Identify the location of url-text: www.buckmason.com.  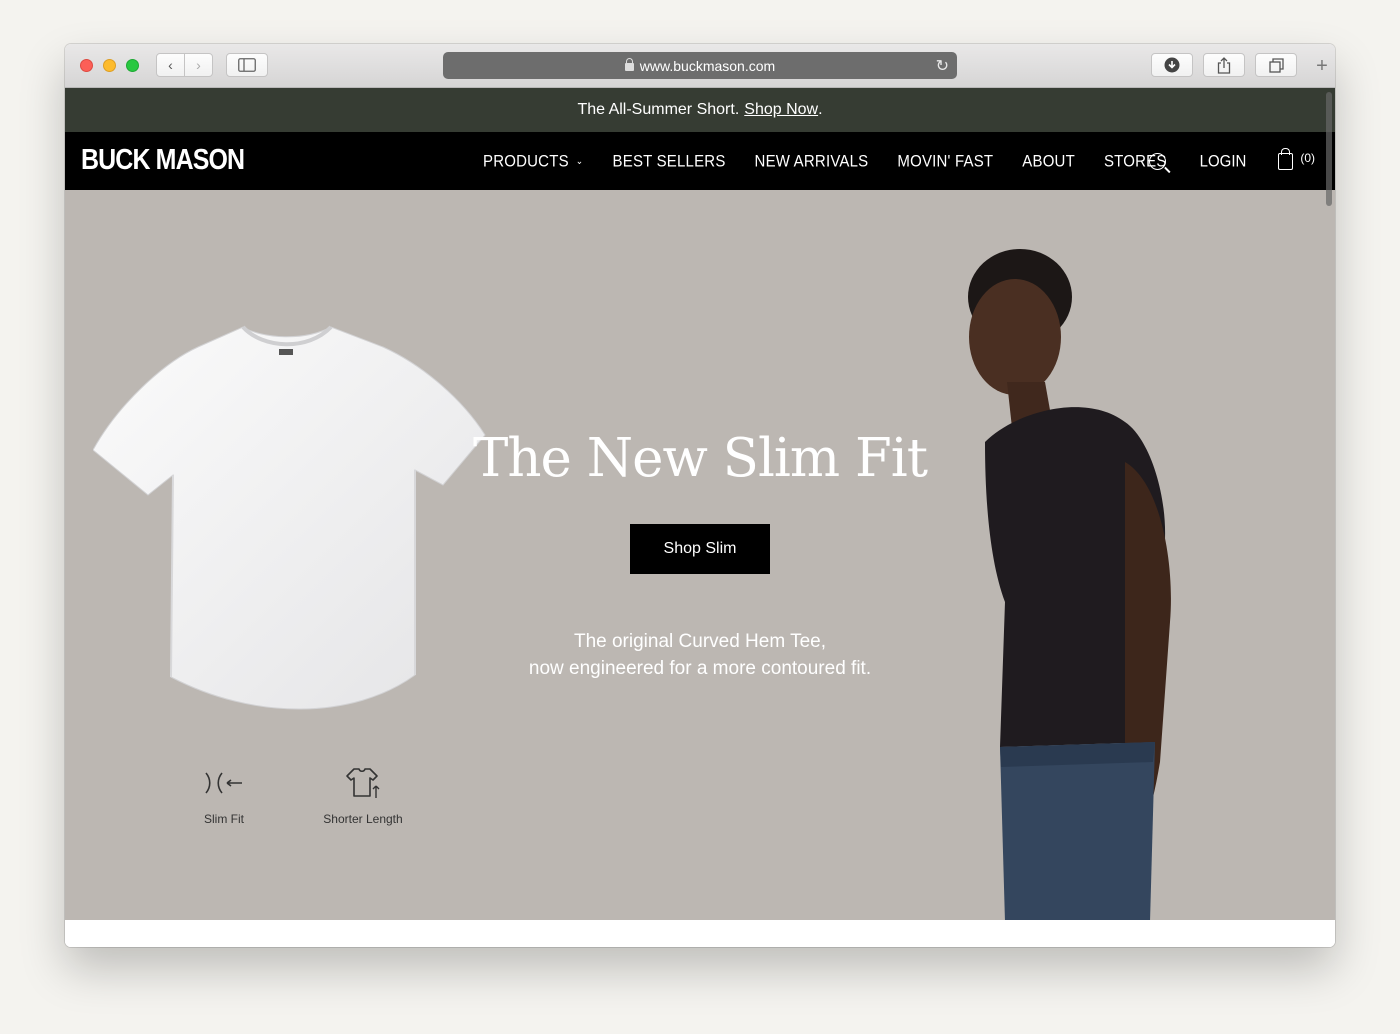
(707, 65).